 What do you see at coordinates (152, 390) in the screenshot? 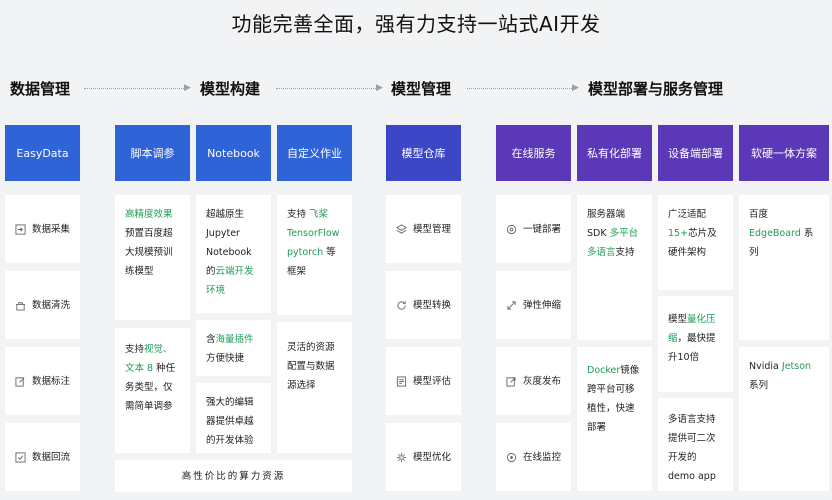
I see `script-card-2: 支持视觉、文本 8 种任务类型，仅需简单调参` at bounding box center [152, 390].